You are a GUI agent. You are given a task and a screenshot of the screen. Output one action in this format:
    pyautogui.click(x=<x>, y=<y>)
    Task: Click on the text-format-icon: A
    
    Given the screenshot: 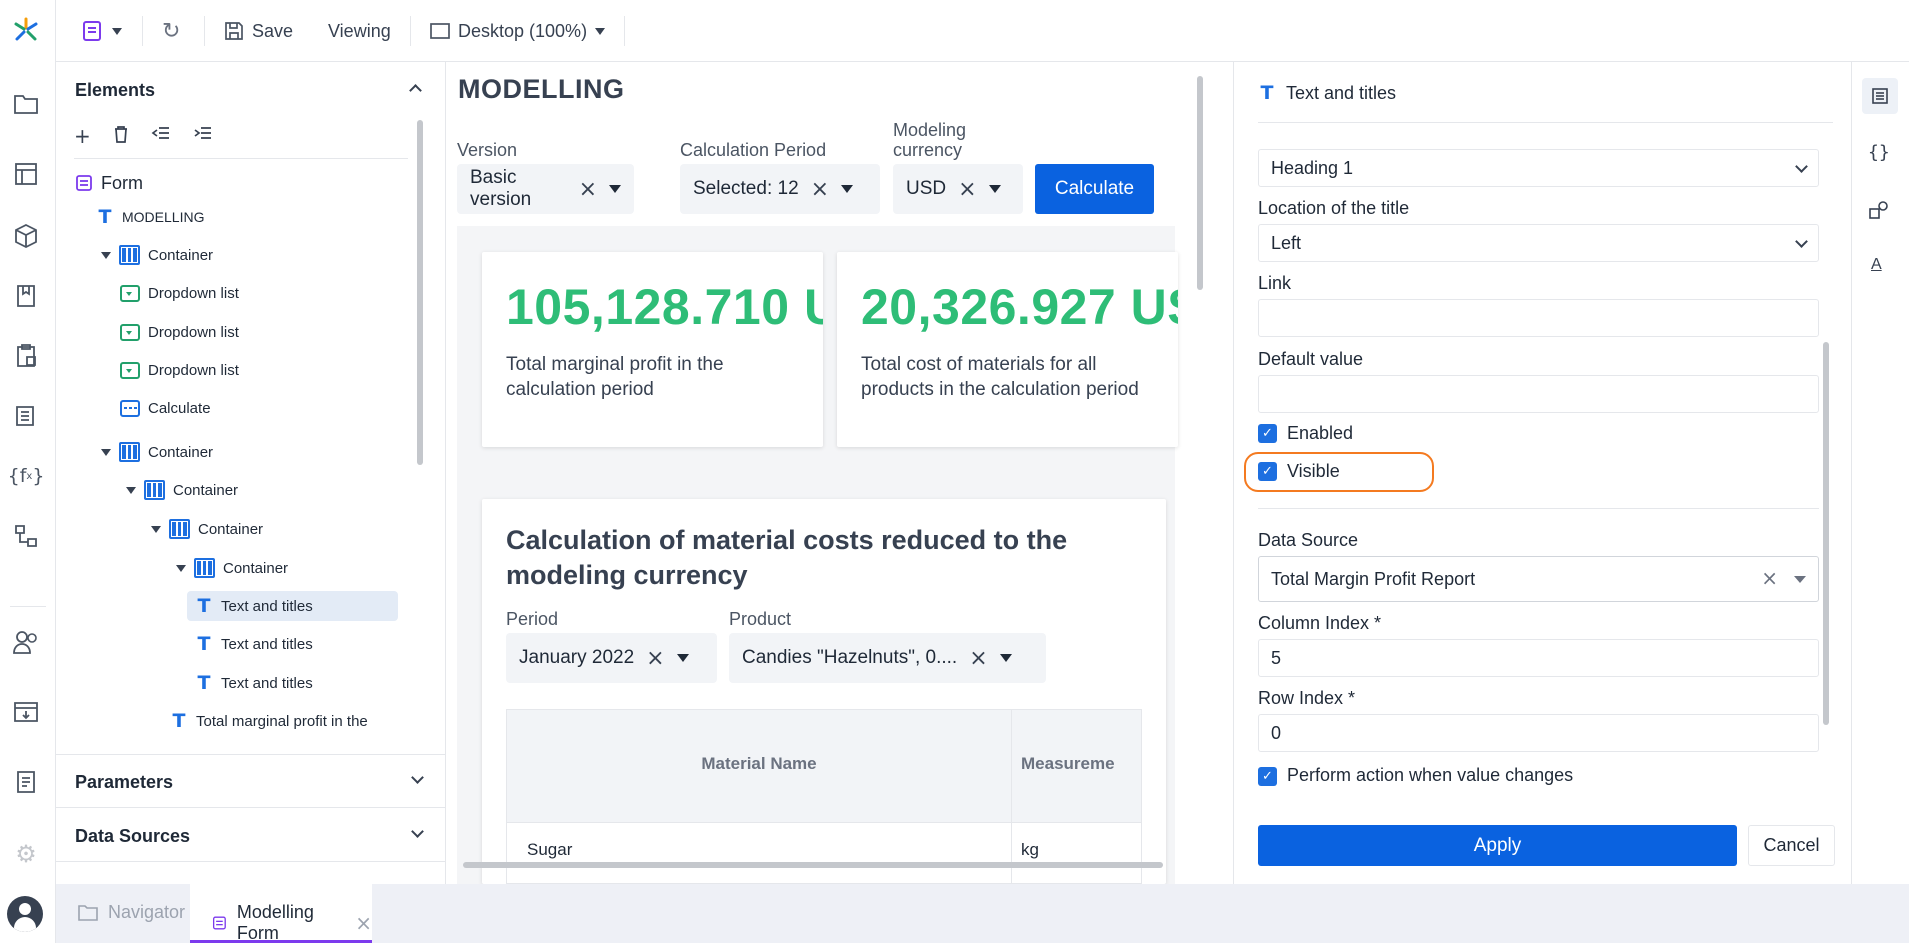 What is the action you would take?
    pyautogui.click(x=1876, y=265)
    